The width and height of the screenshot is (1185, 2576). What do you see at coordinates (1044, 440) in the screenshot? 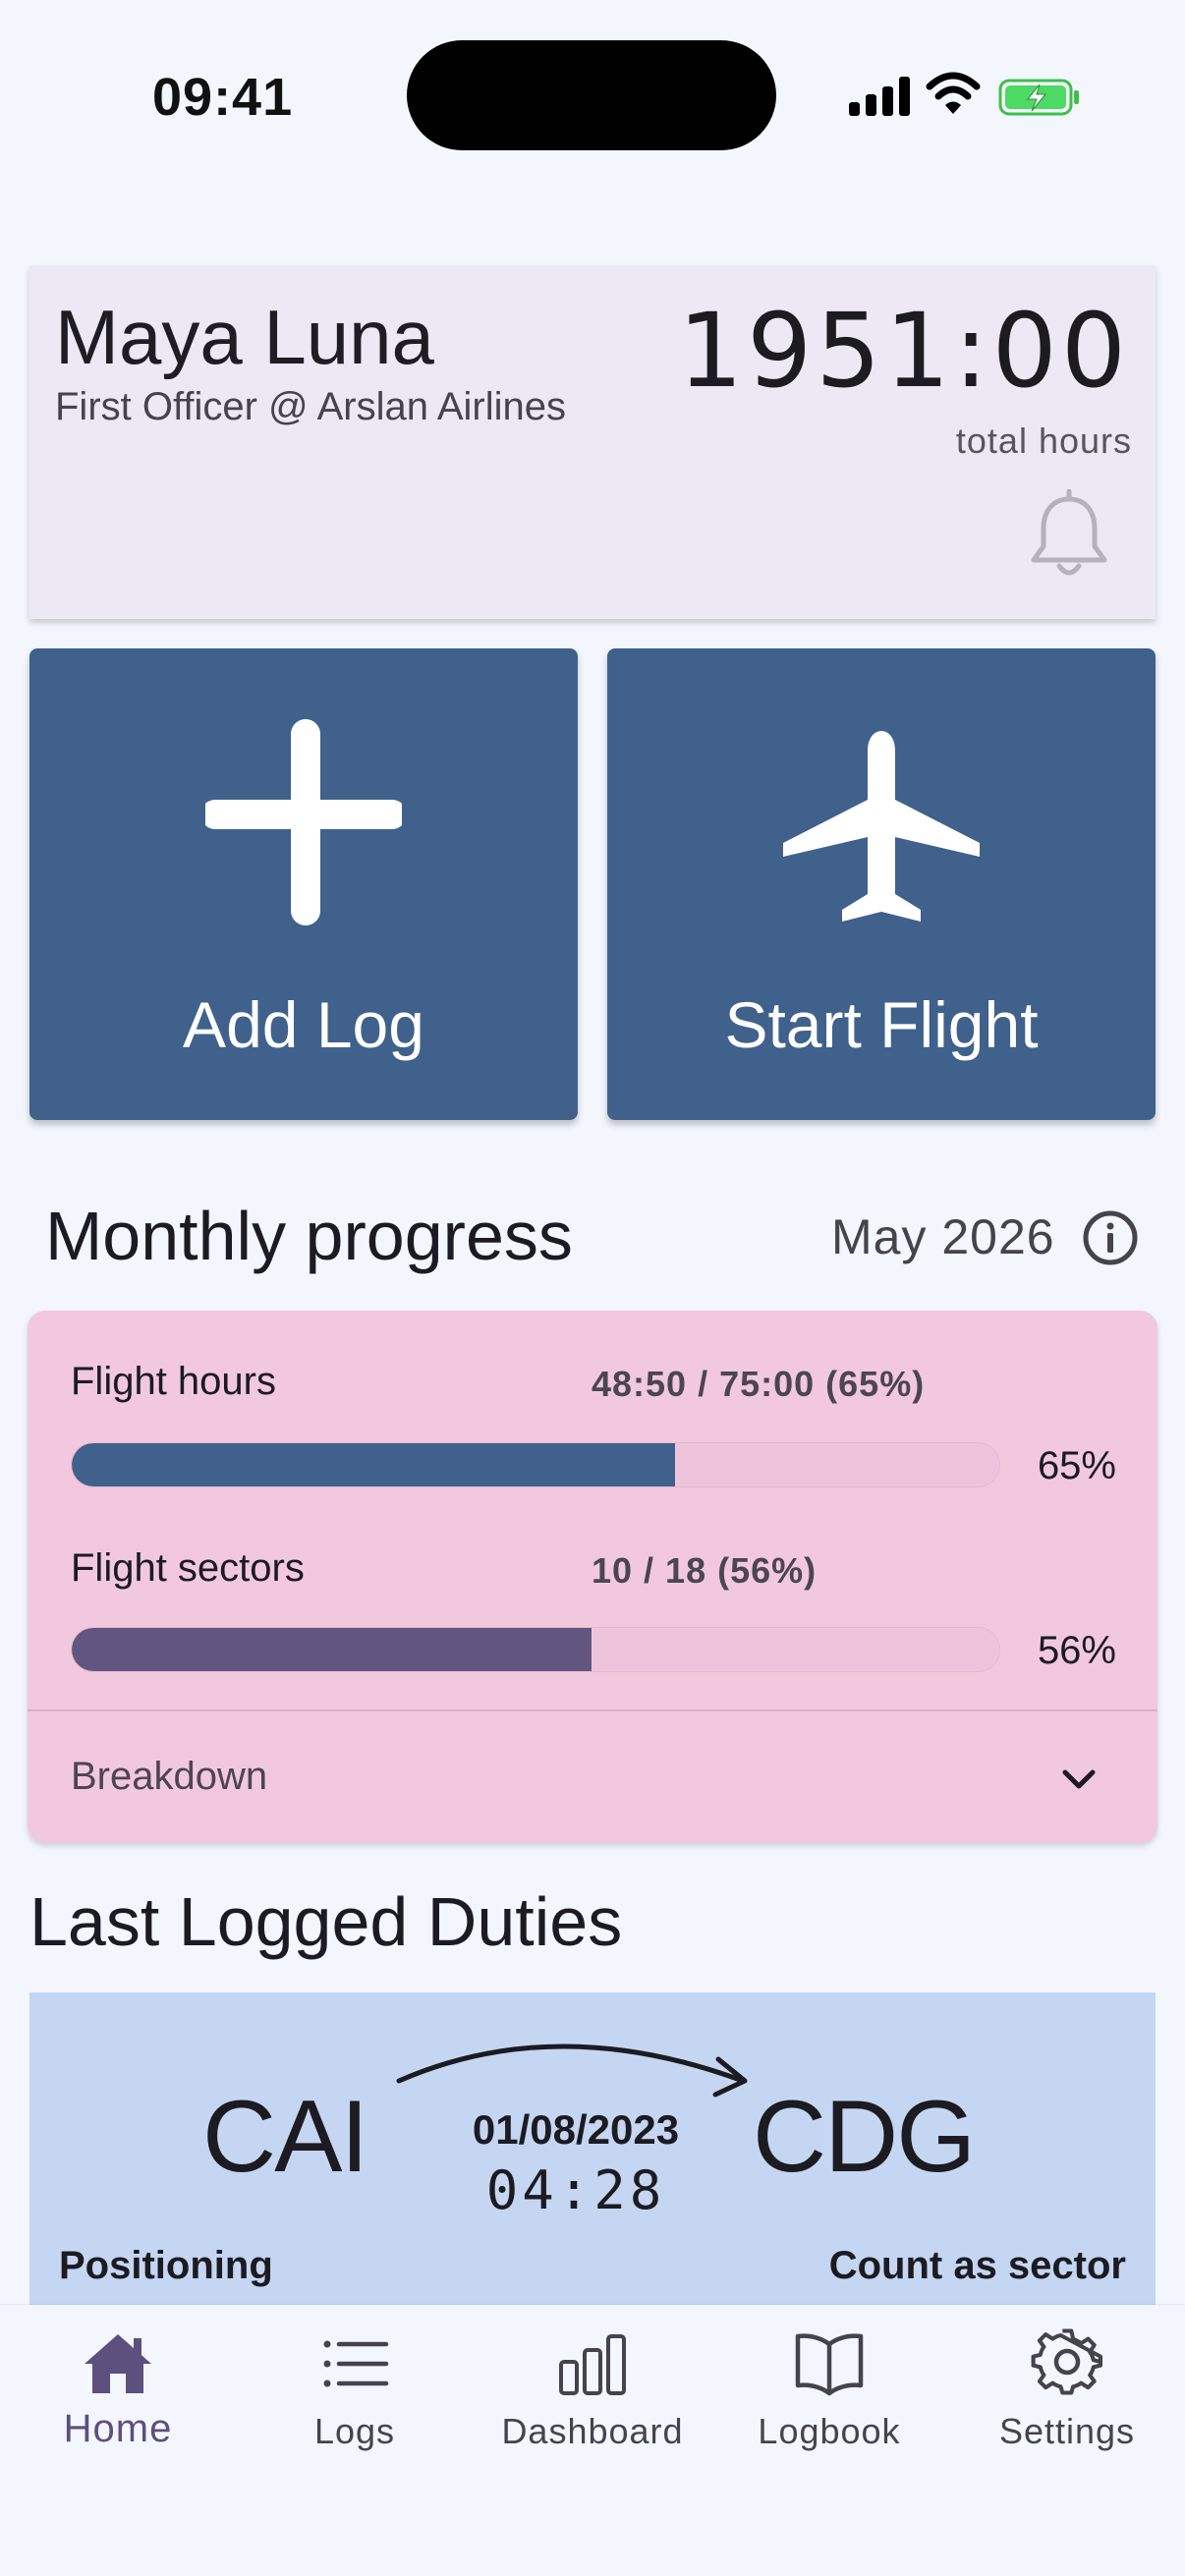
I see `total-hours-label: total hours` at bounding box center [1044, 440].